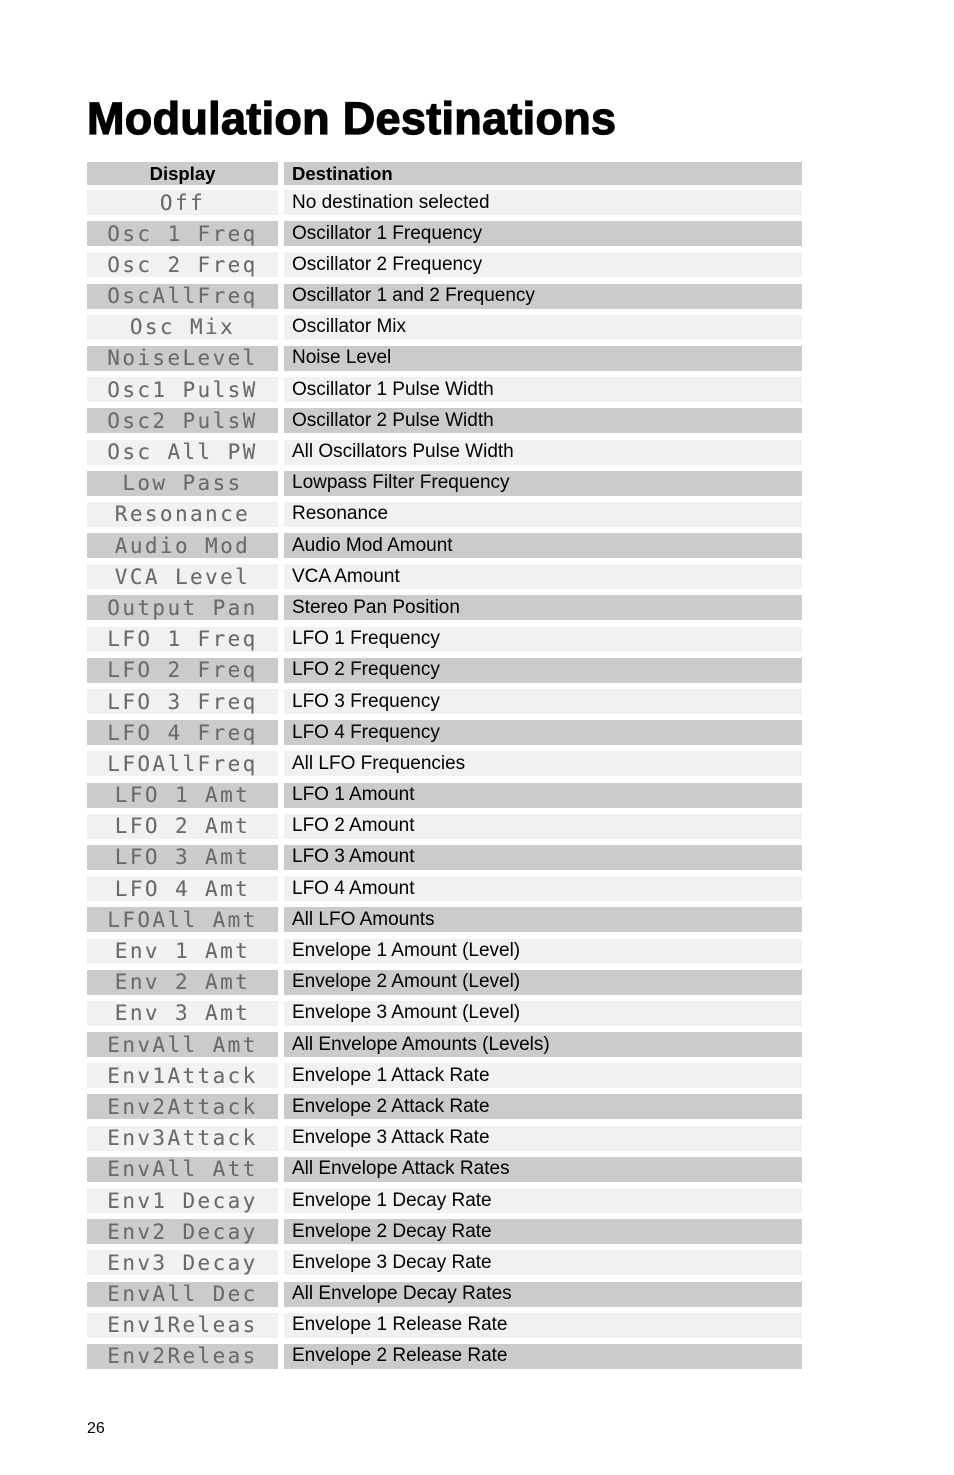  What do you see at coordinates (543, 390) in the screenshot?
I see `destination-cell: Oscillator 1 Pulse Width` at bounding box center [543, 390].